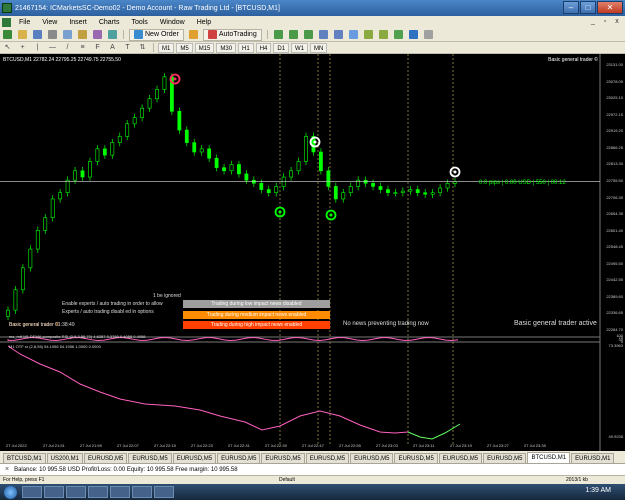  I want to click on chart-close-button: x, so click(617, 21).